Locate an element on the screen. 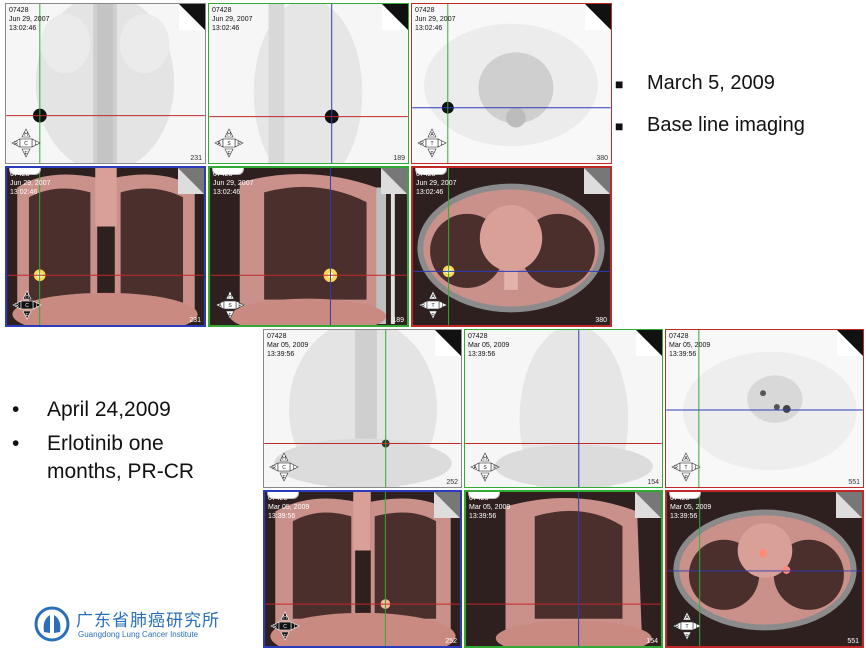 This screenshot has height=651, width=866. slice-number: 252 is located at coordinates (451, 641).